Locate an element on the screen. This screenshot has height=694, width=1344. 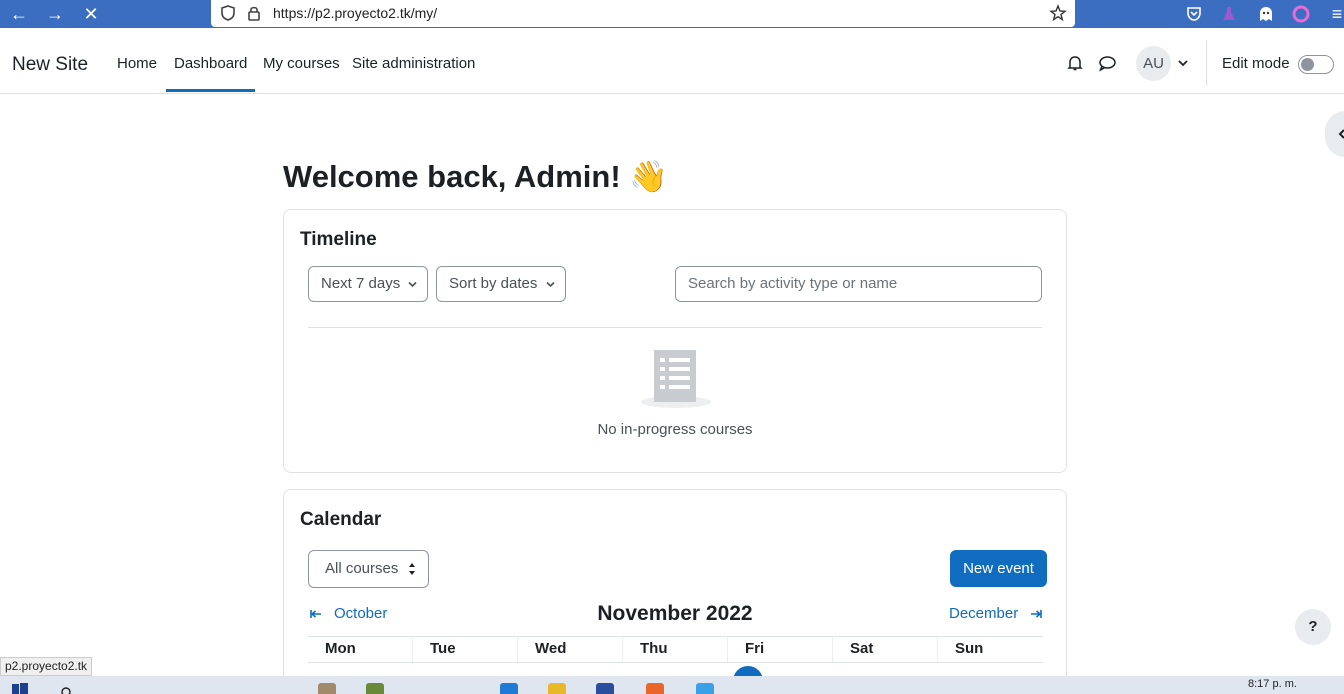
forward-arrow-icon: → is located at coordinates (55, 14).